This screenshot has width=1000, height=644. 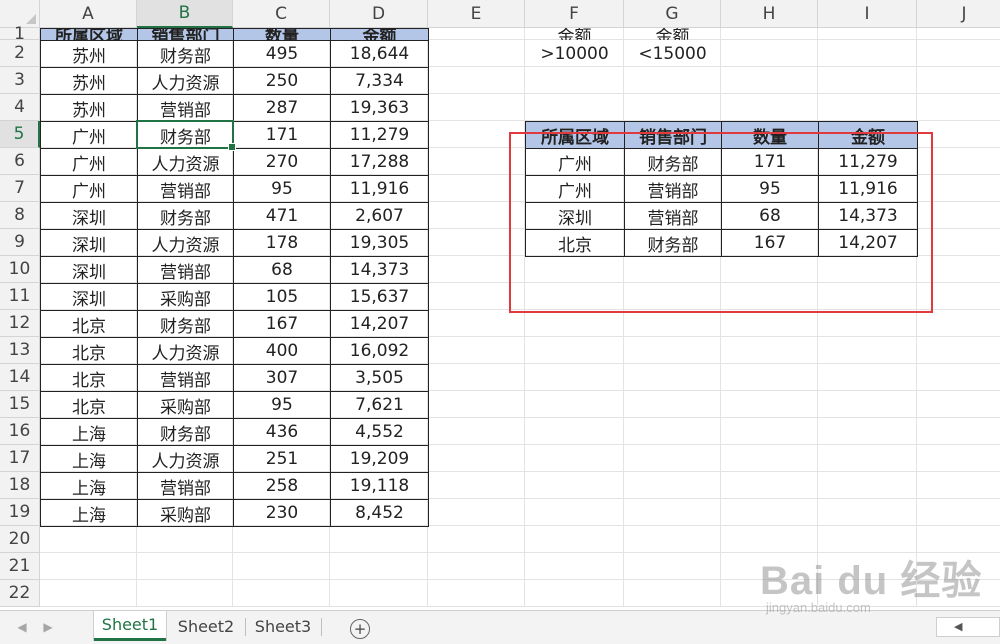 I want to click on result-table-header-cell: 所属区域, so click(x=575, y=135).